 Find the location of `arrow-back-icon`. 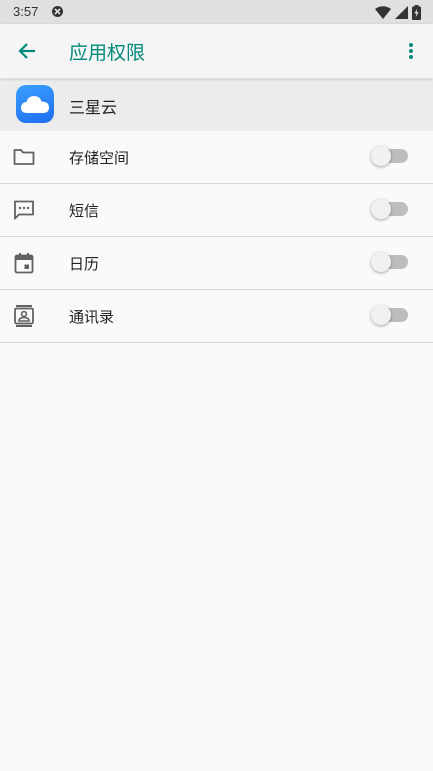

arrow-back-icon is located at coordinates (26, 51).